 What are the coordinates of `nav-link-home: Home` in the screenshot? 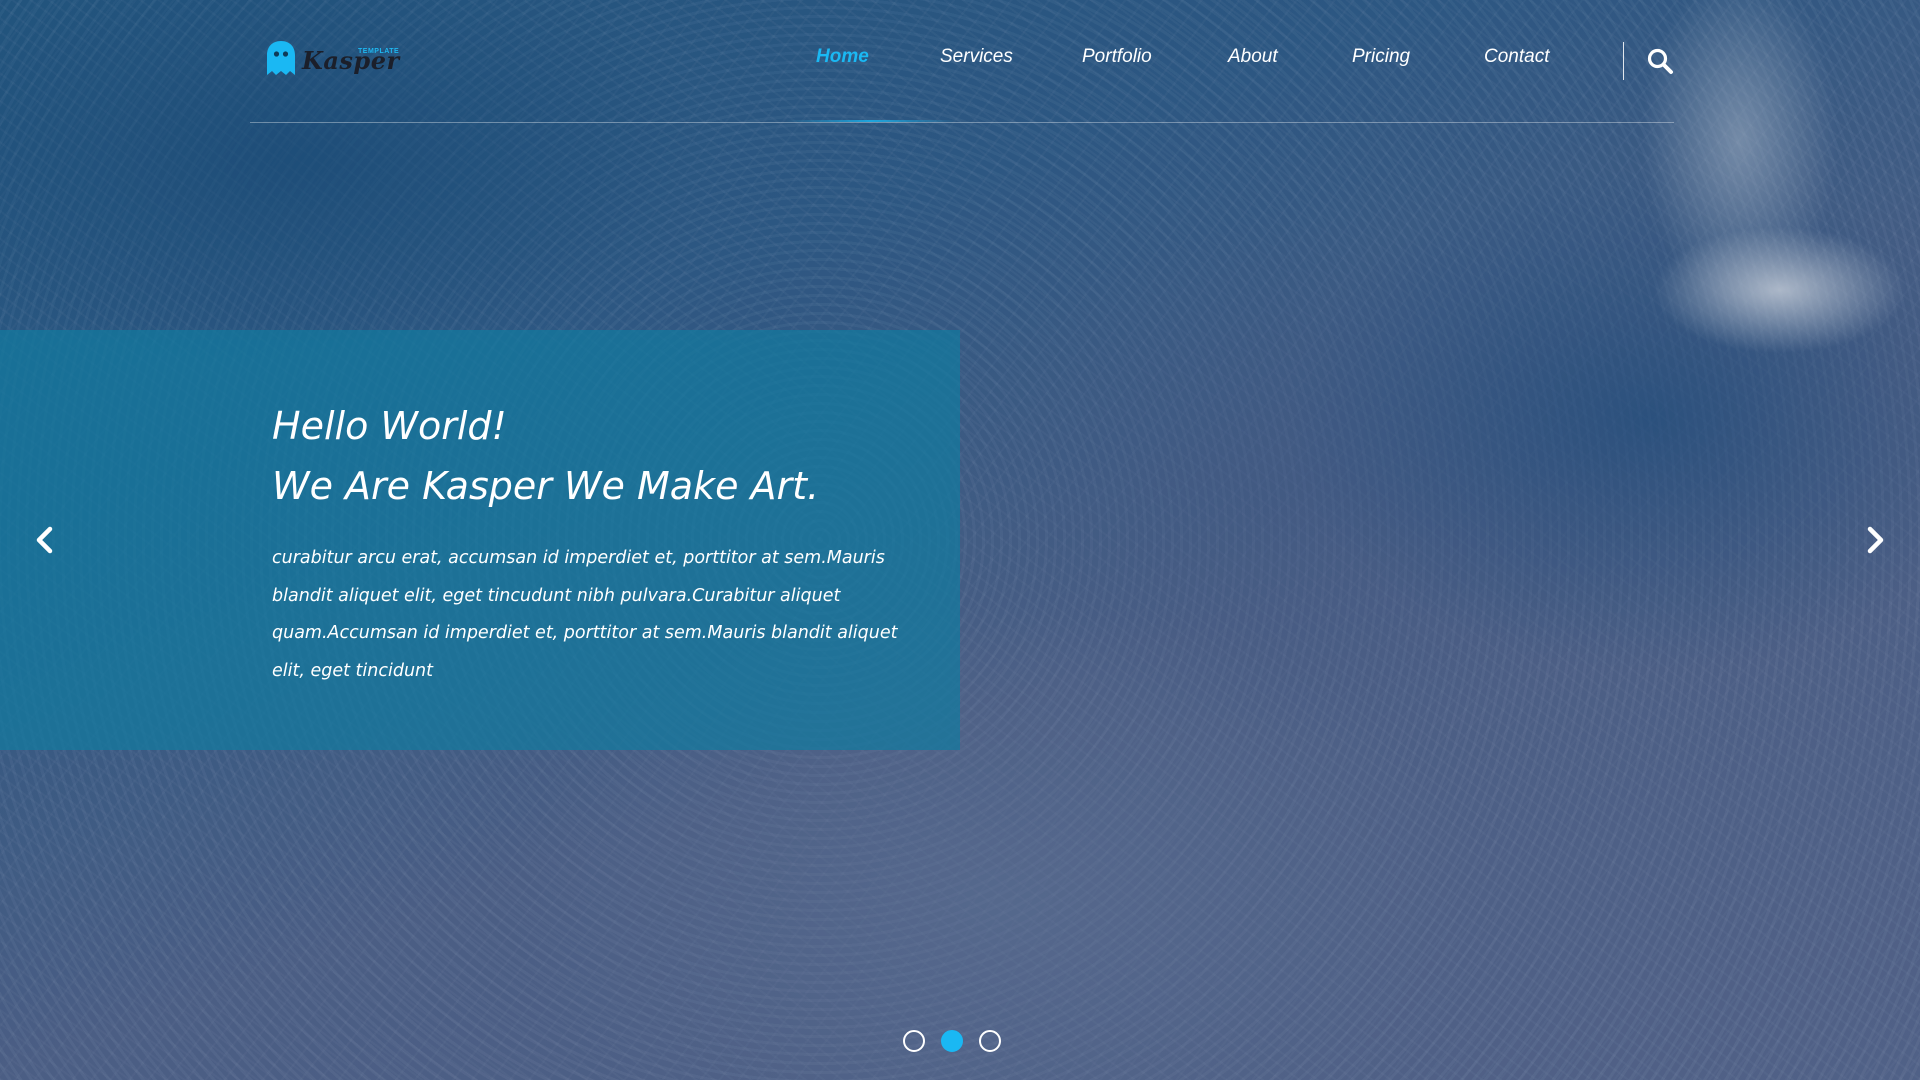 It's located at (842, 57).